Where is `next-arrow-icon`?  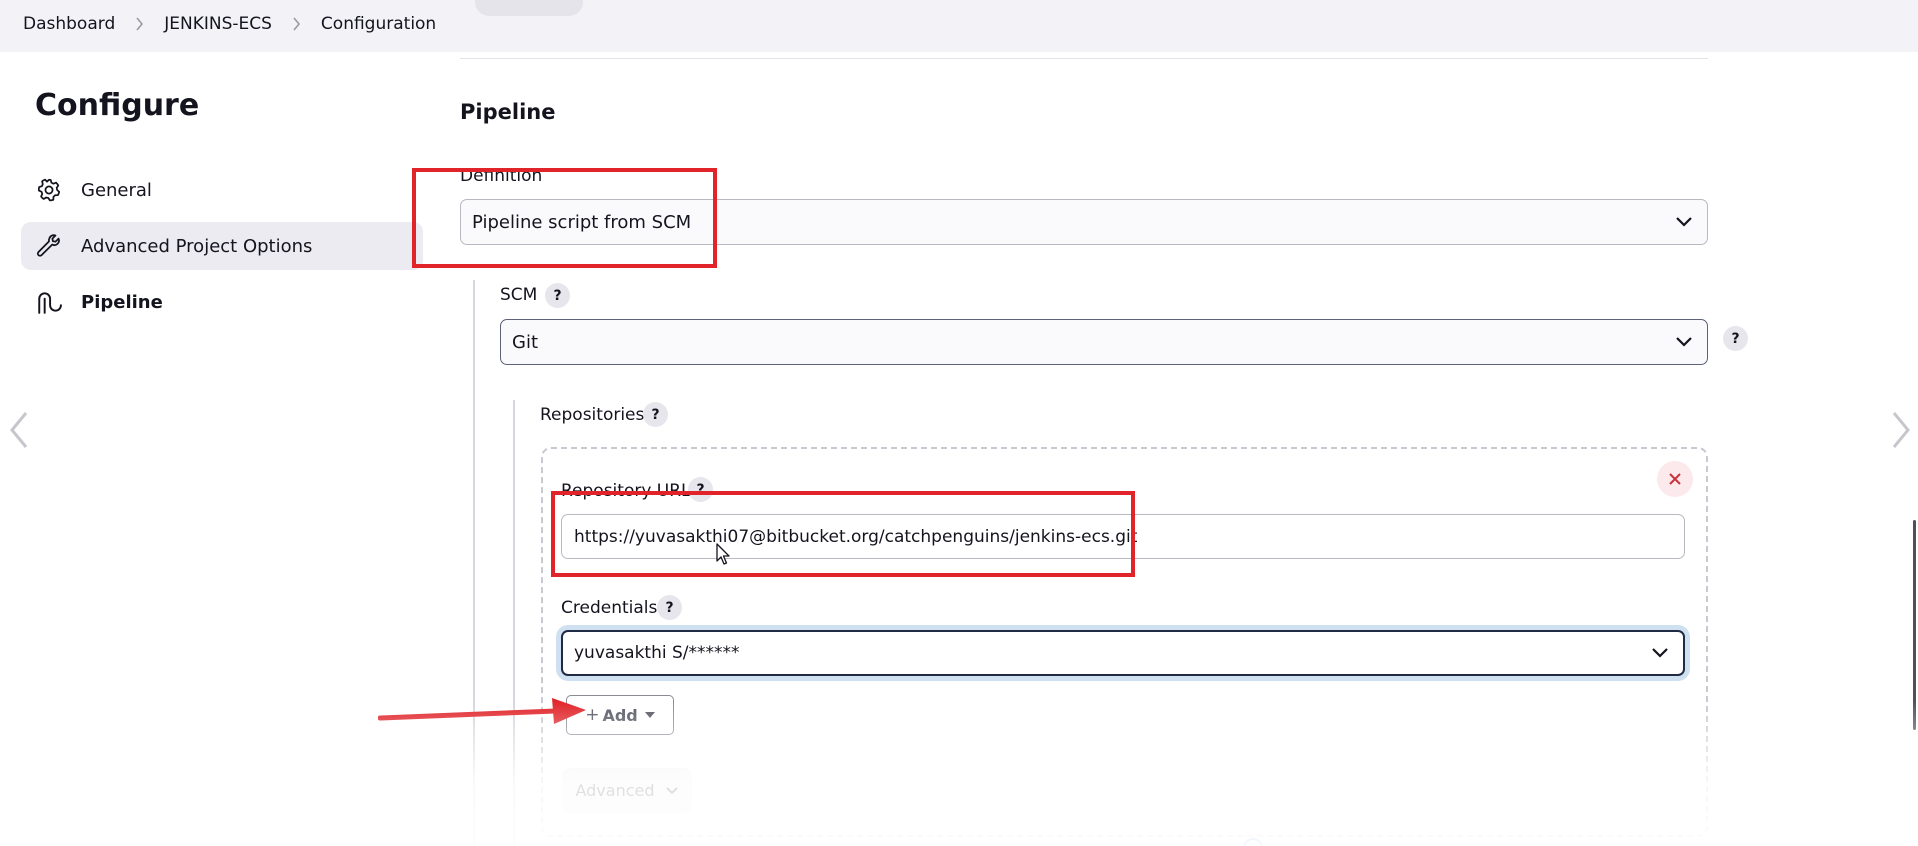
next-arrow-icon is located at coordinates (1901, 430).